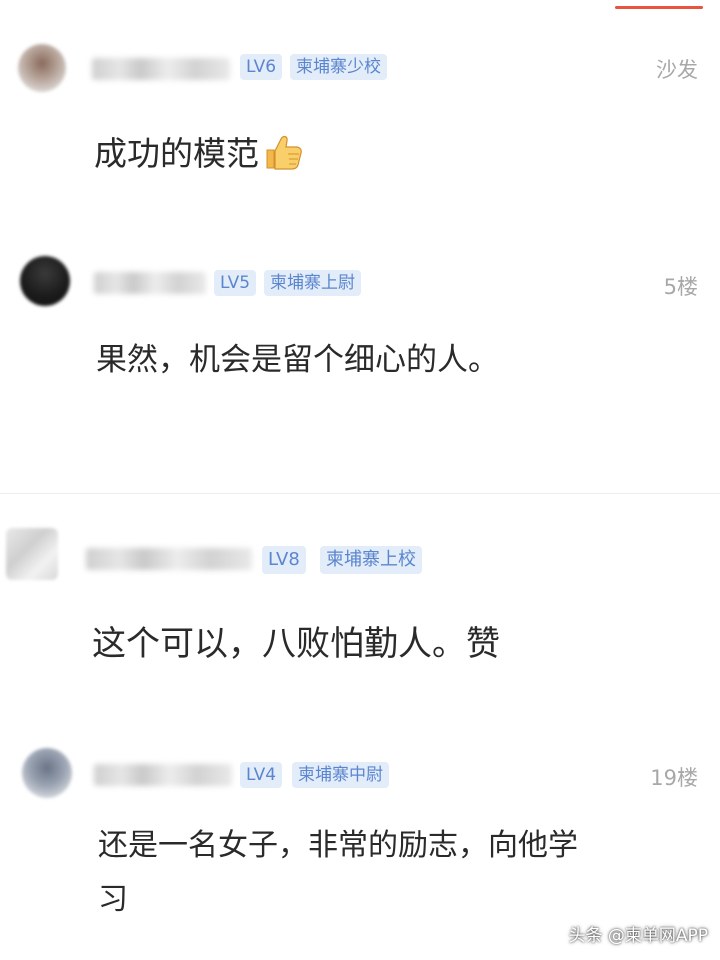  Describe the element at coordinates (261, 67) in the screenshot. I see `level-badge: LV6` at that location.